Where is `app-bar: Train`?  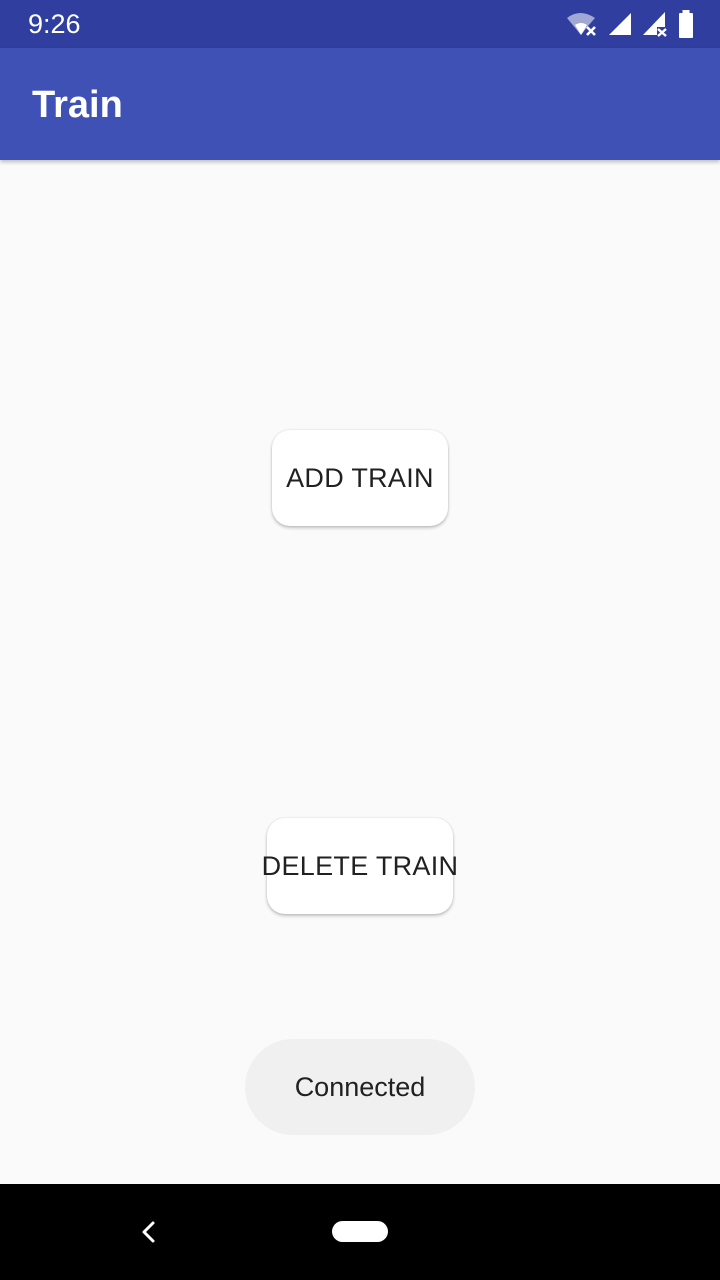
app-bar: Train is located at coordinates (360, 104).